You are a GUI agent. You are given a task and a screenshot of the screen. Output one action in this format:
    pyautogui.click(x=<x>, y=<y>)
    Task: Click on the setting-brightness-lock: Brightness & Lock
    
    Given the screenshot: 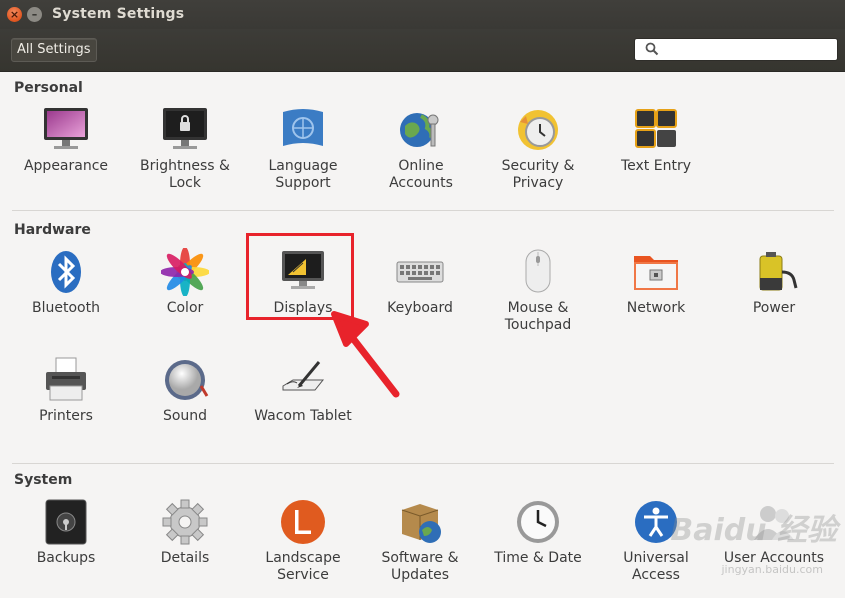 What is the action you would take?
    pyautogui.click(x=185, y=149)
    